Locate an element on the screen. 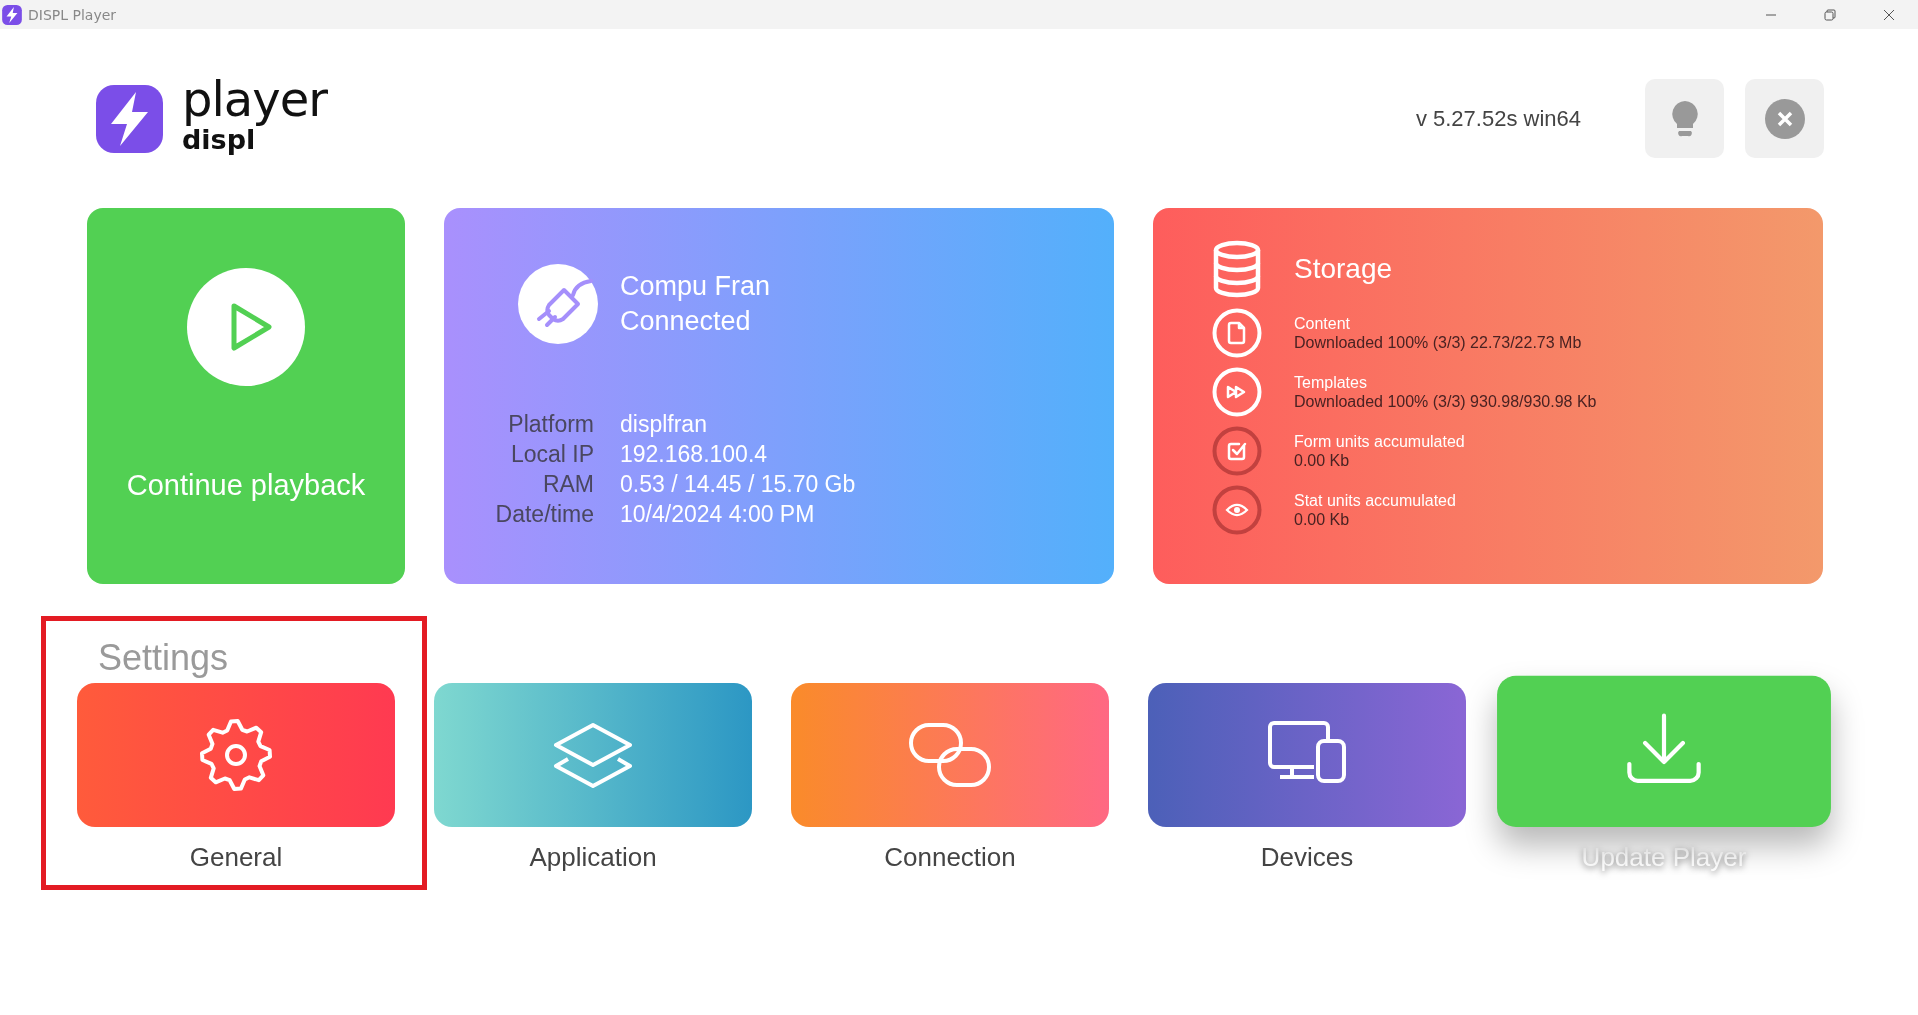  plug-icon is located at coordinates (558, 304).